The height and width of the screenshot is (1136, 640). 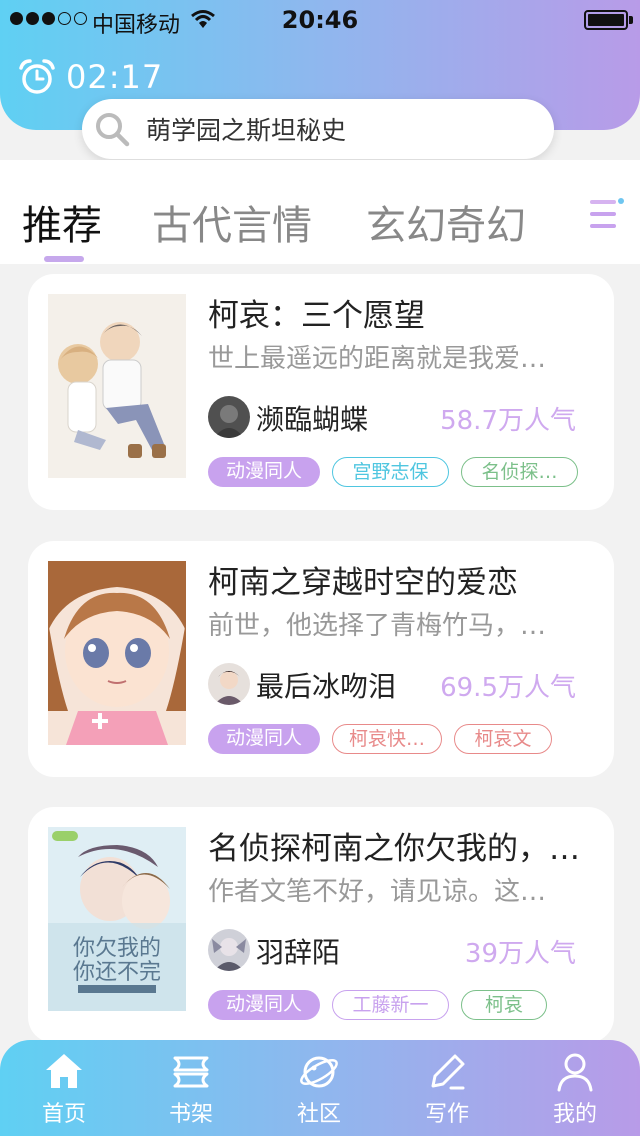 I want to click on user-icon, so click(x=575, y=1072).